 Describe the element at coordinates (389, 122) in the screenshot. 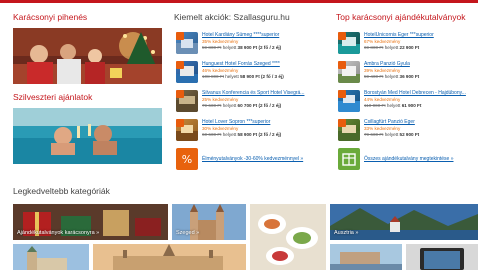

I see `deal-name: Csillagfürt Panzió Eger` at that location.